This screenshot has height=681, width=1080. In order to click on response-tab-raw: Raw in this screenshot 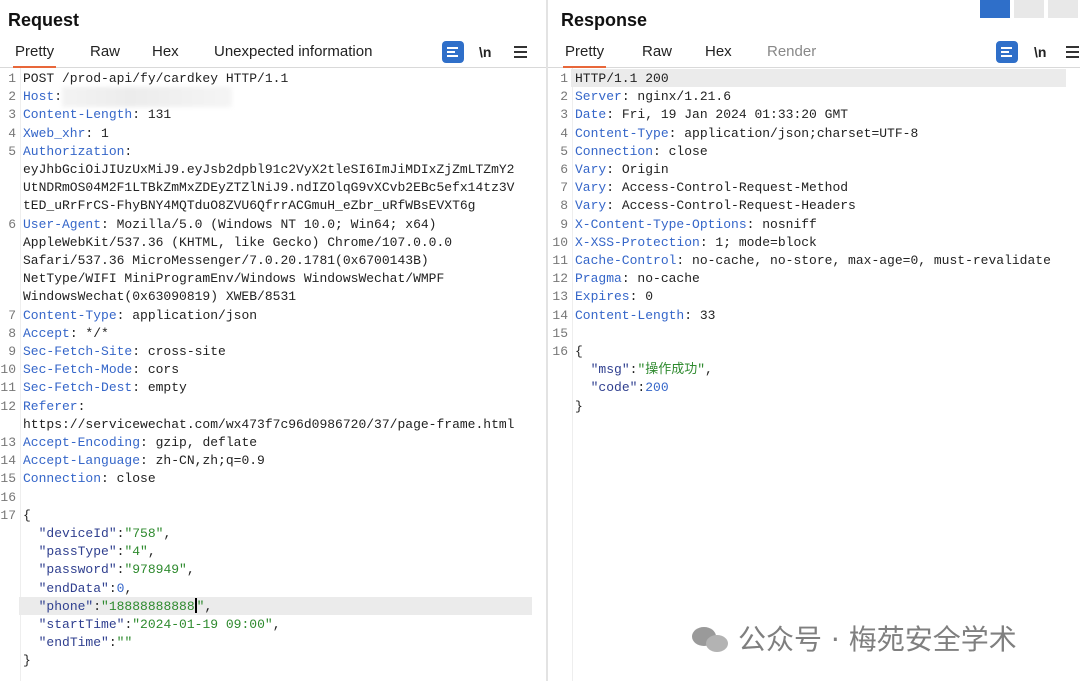, I will do `click(657, 53)`.